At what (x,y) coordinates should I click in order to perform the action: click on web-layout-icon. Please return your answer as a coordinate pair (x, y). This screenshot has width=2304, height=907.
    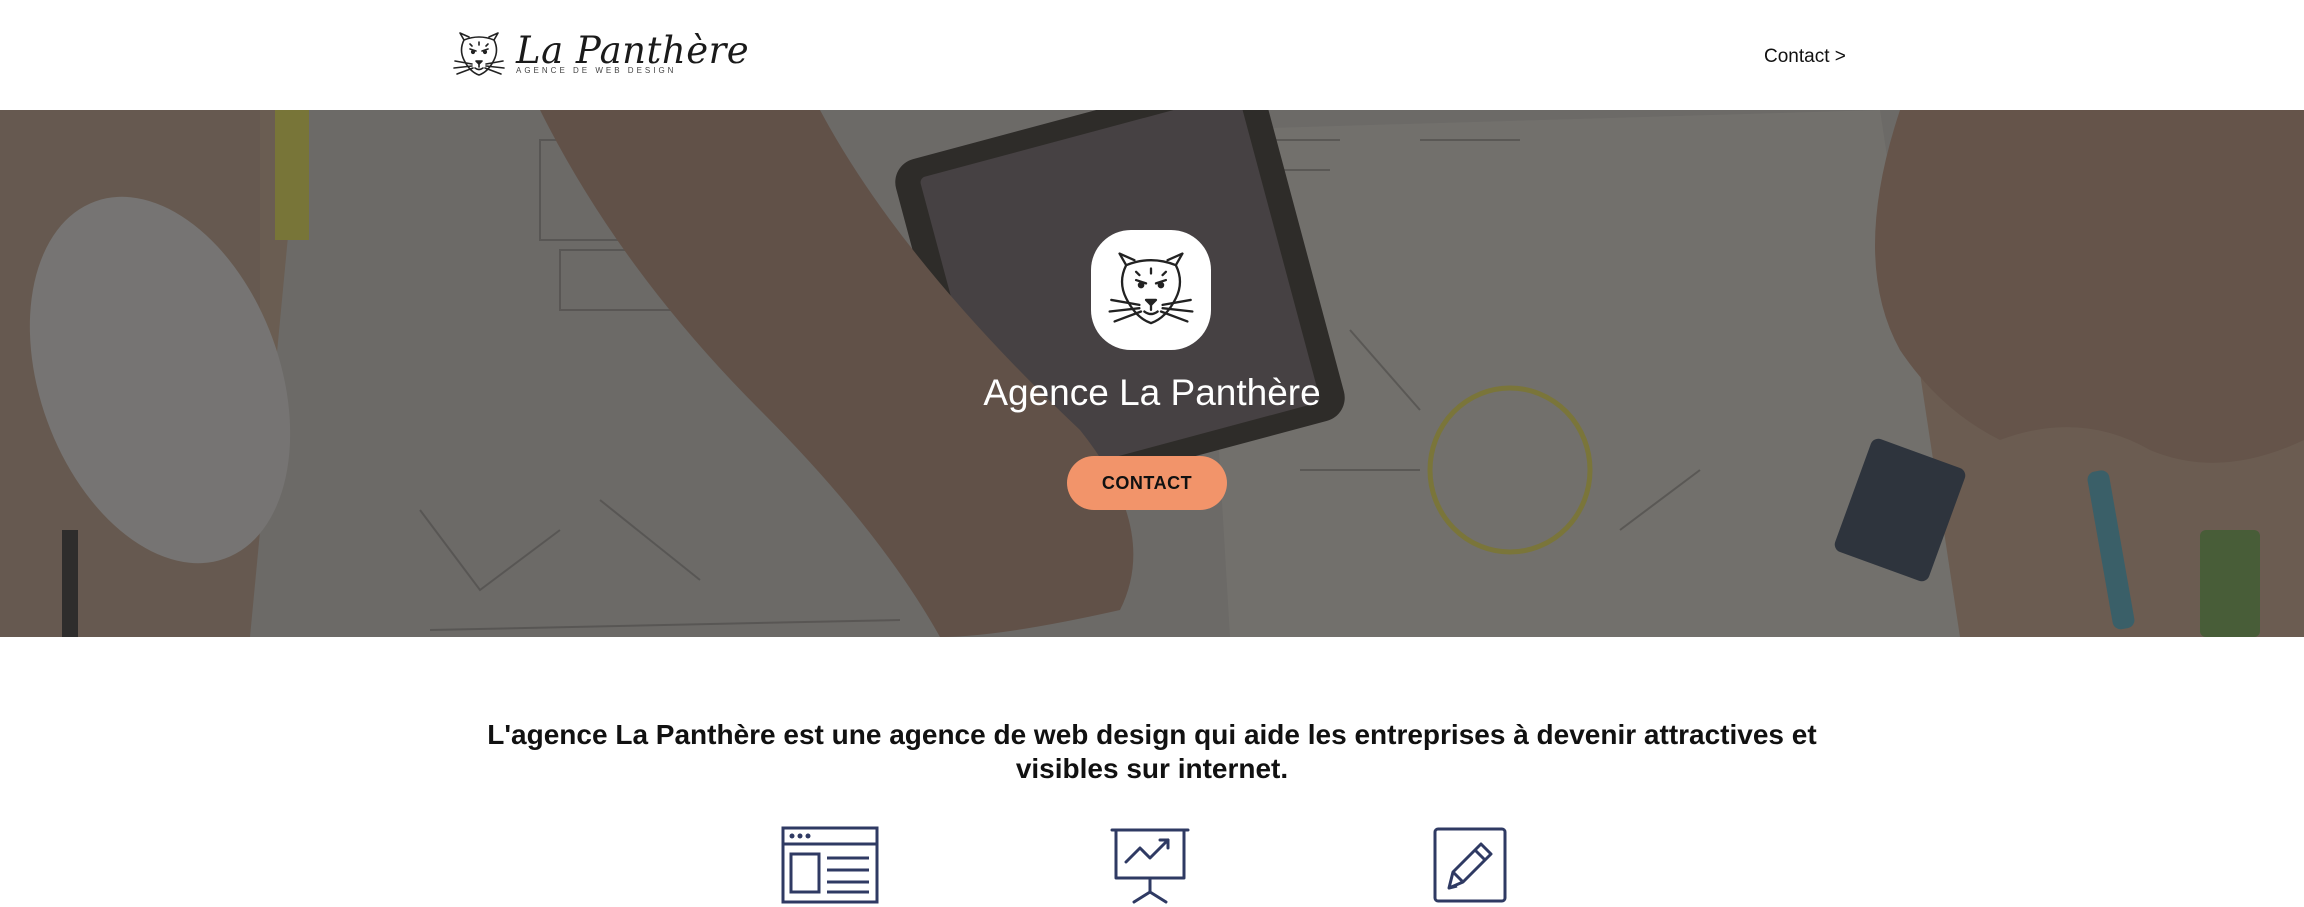
    Looking at the image, I should click on (830, 865).